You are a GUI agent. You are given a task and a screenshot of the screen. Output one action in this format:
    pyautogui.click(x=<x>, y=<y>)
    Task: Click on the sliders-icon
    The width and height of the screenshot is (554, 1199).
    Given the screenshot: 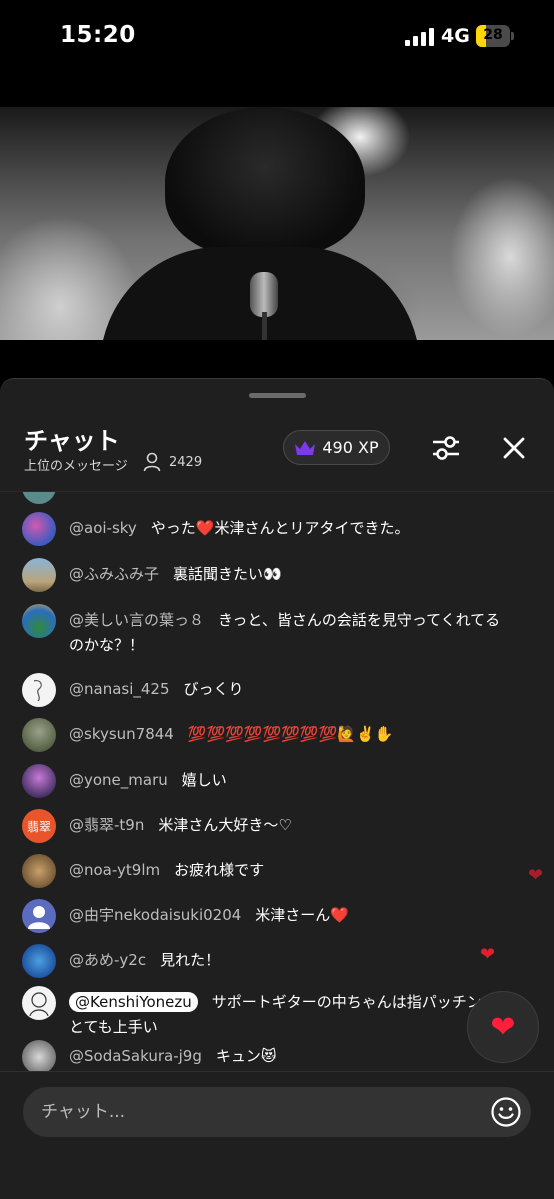 What is the action you would take?
    pyautogui.click(x=446, y=448)
    